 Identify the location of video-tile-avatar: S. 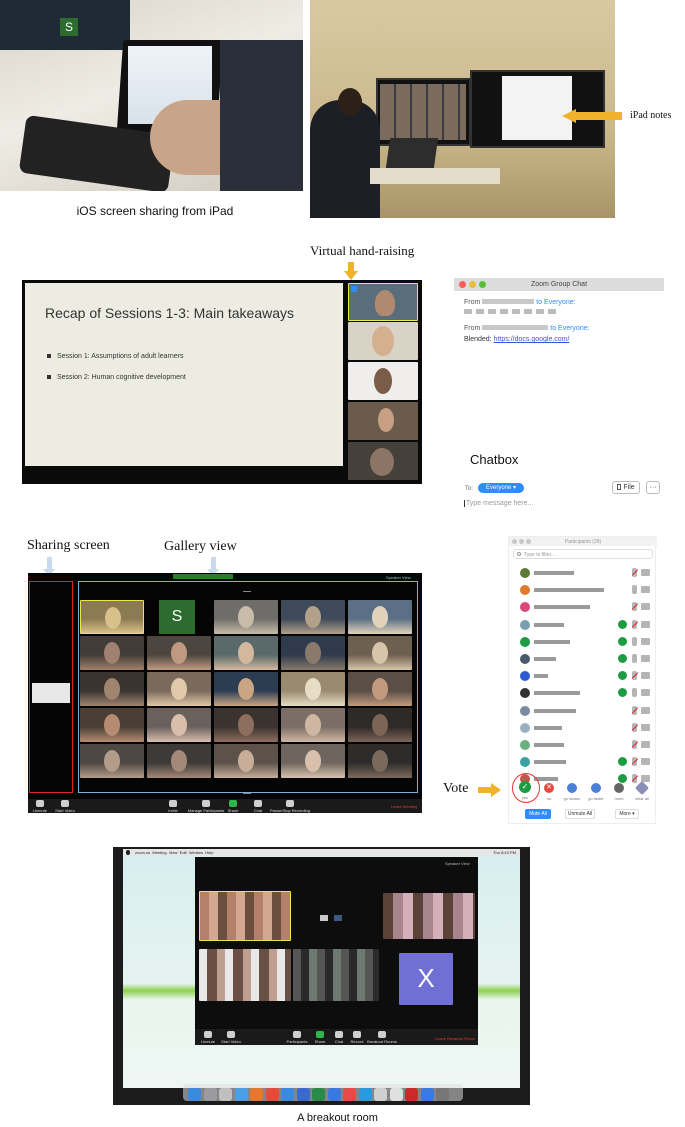
(179, 617).